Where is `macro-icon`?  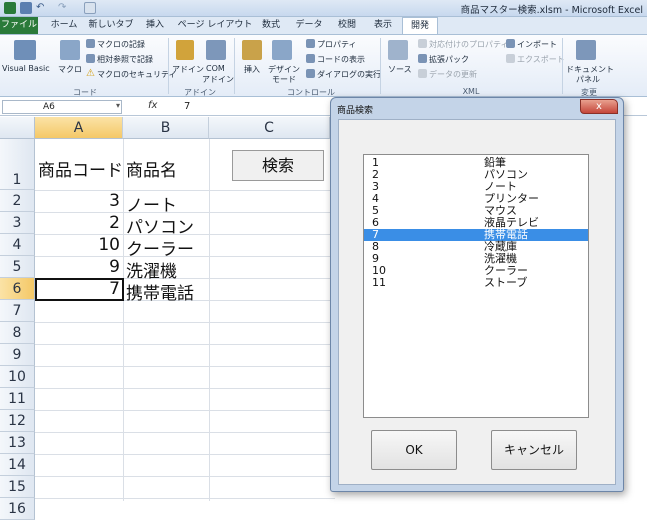 macro-icon is located at coordinates (70, 50).